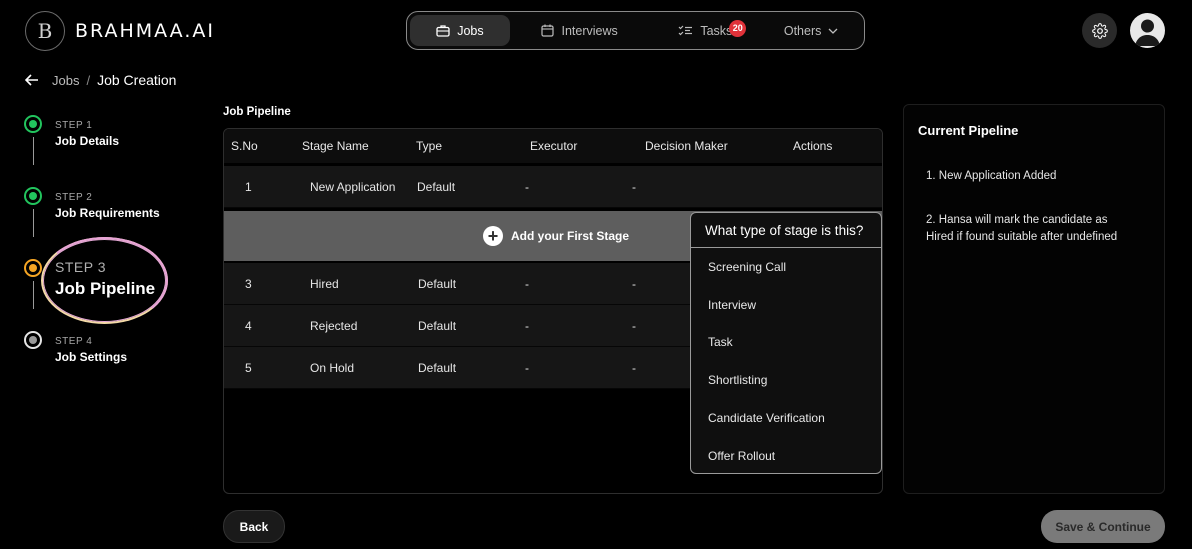  I want to click on settings-button, so click(1099, 30).